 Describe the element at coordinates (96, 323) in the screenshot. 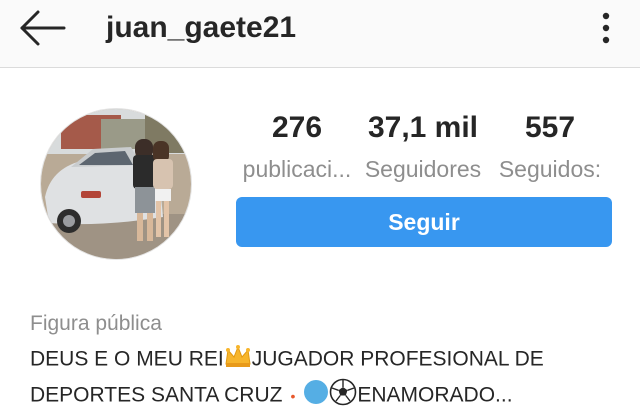

I see `profile-category: Figura pública` at that location.